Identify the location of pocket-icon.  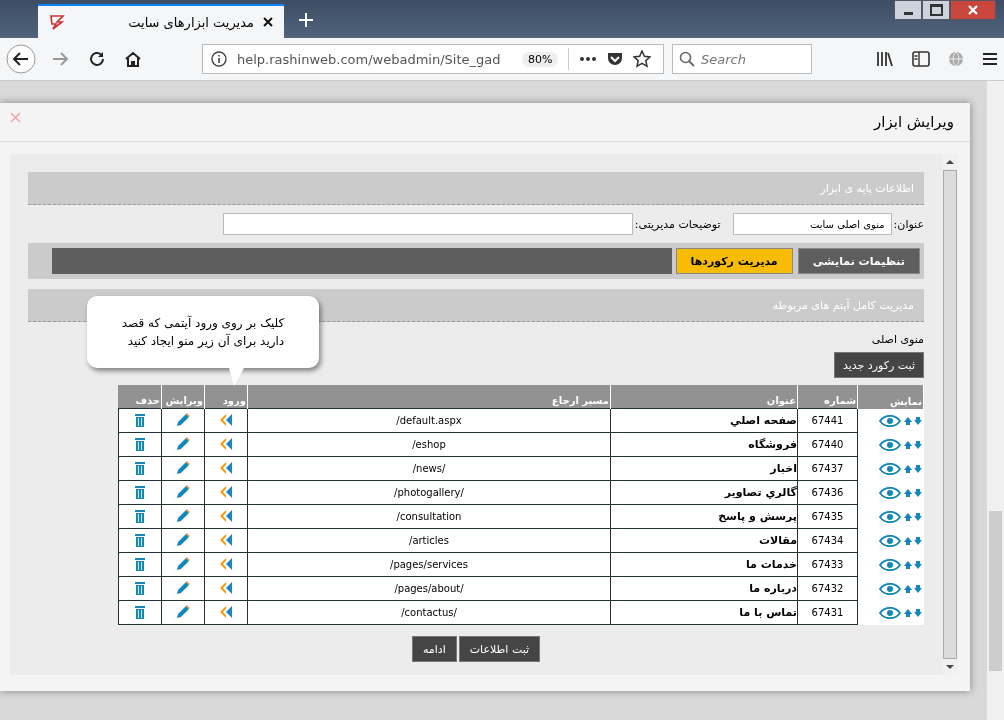
(615, 59).